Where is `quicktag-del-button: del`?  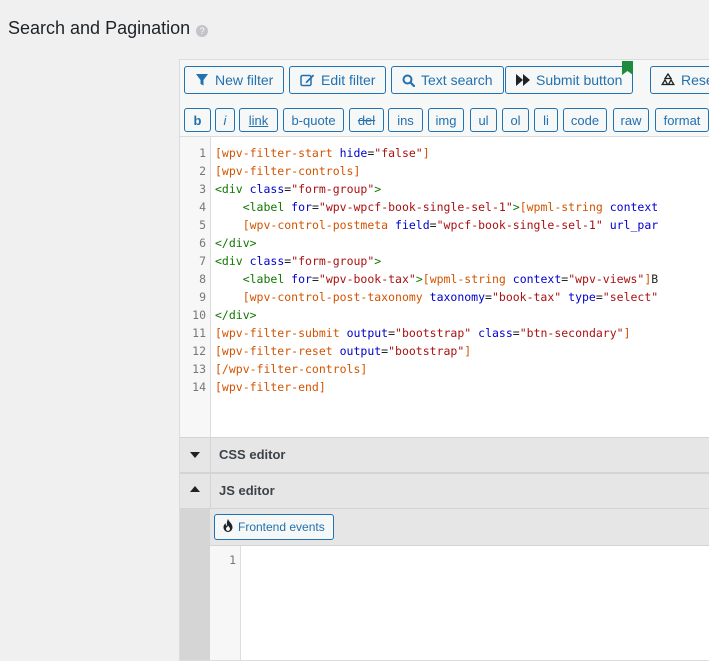
quicktag-del-button: del is located at coordinates (366, 120).